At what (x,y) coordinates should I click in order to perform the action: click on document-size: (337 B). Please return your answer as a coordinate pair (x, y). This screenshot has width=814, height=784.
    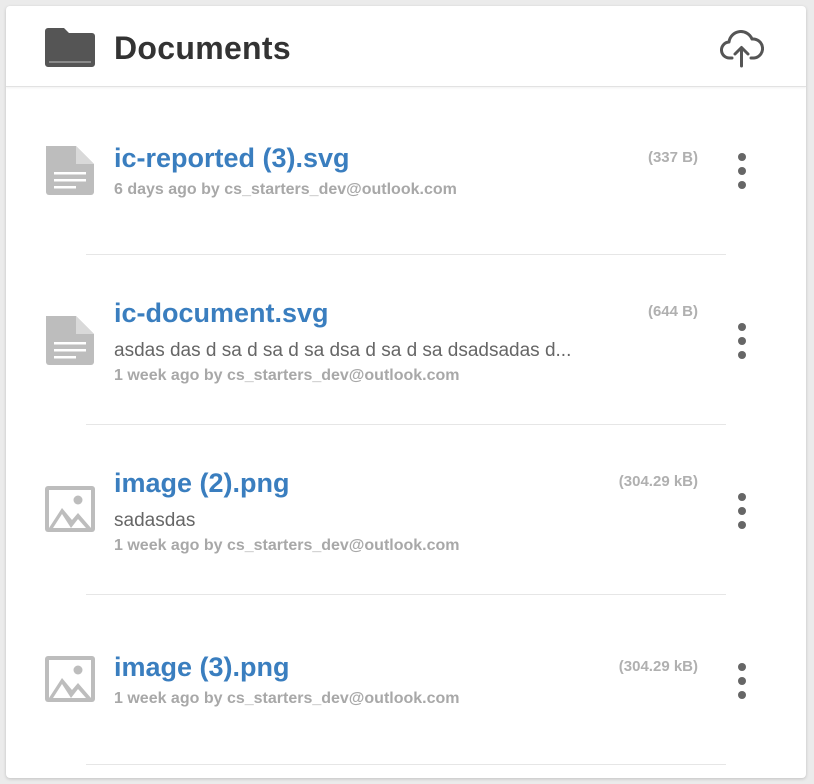
    Looking at the image, I should click on (672, 157).